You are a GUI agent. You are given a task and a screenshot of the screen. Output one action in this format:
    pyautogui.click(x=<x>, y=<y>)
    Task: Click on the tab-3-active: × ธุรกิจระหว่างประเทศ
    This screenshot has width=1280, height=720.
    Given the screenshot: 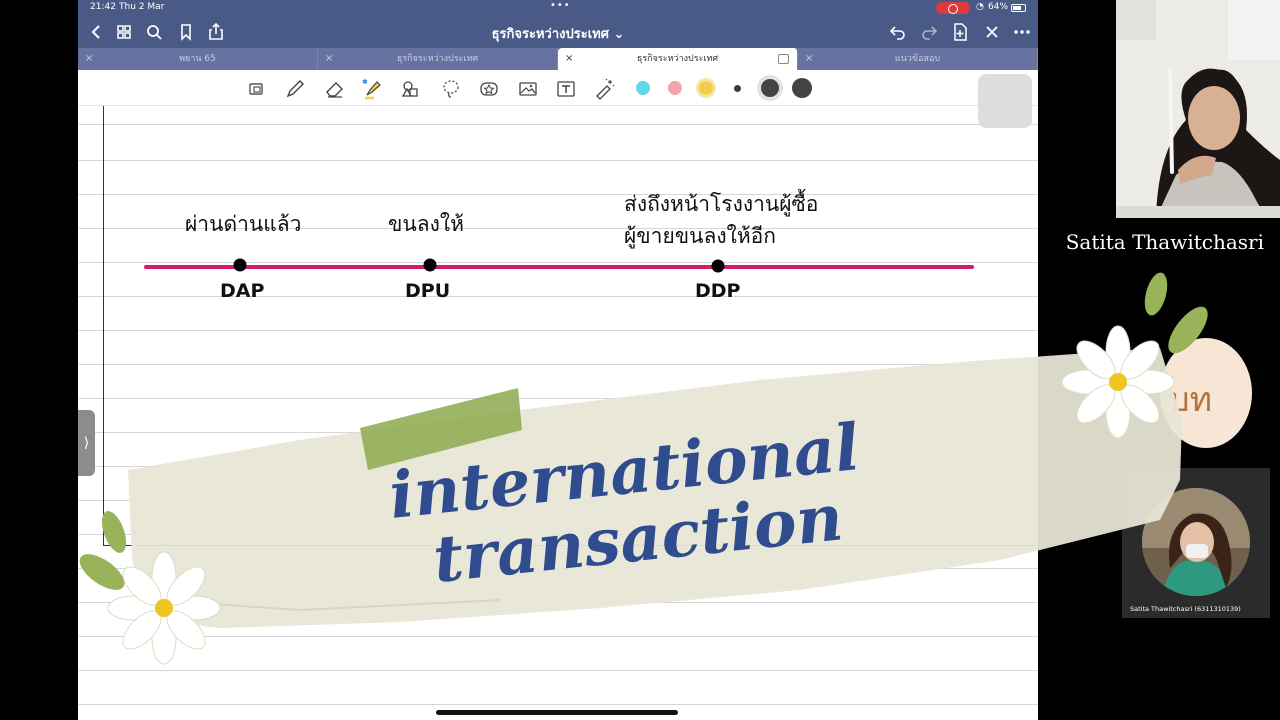 What is the action you would take?
    pyautogui.click(x=678, y=59)
    